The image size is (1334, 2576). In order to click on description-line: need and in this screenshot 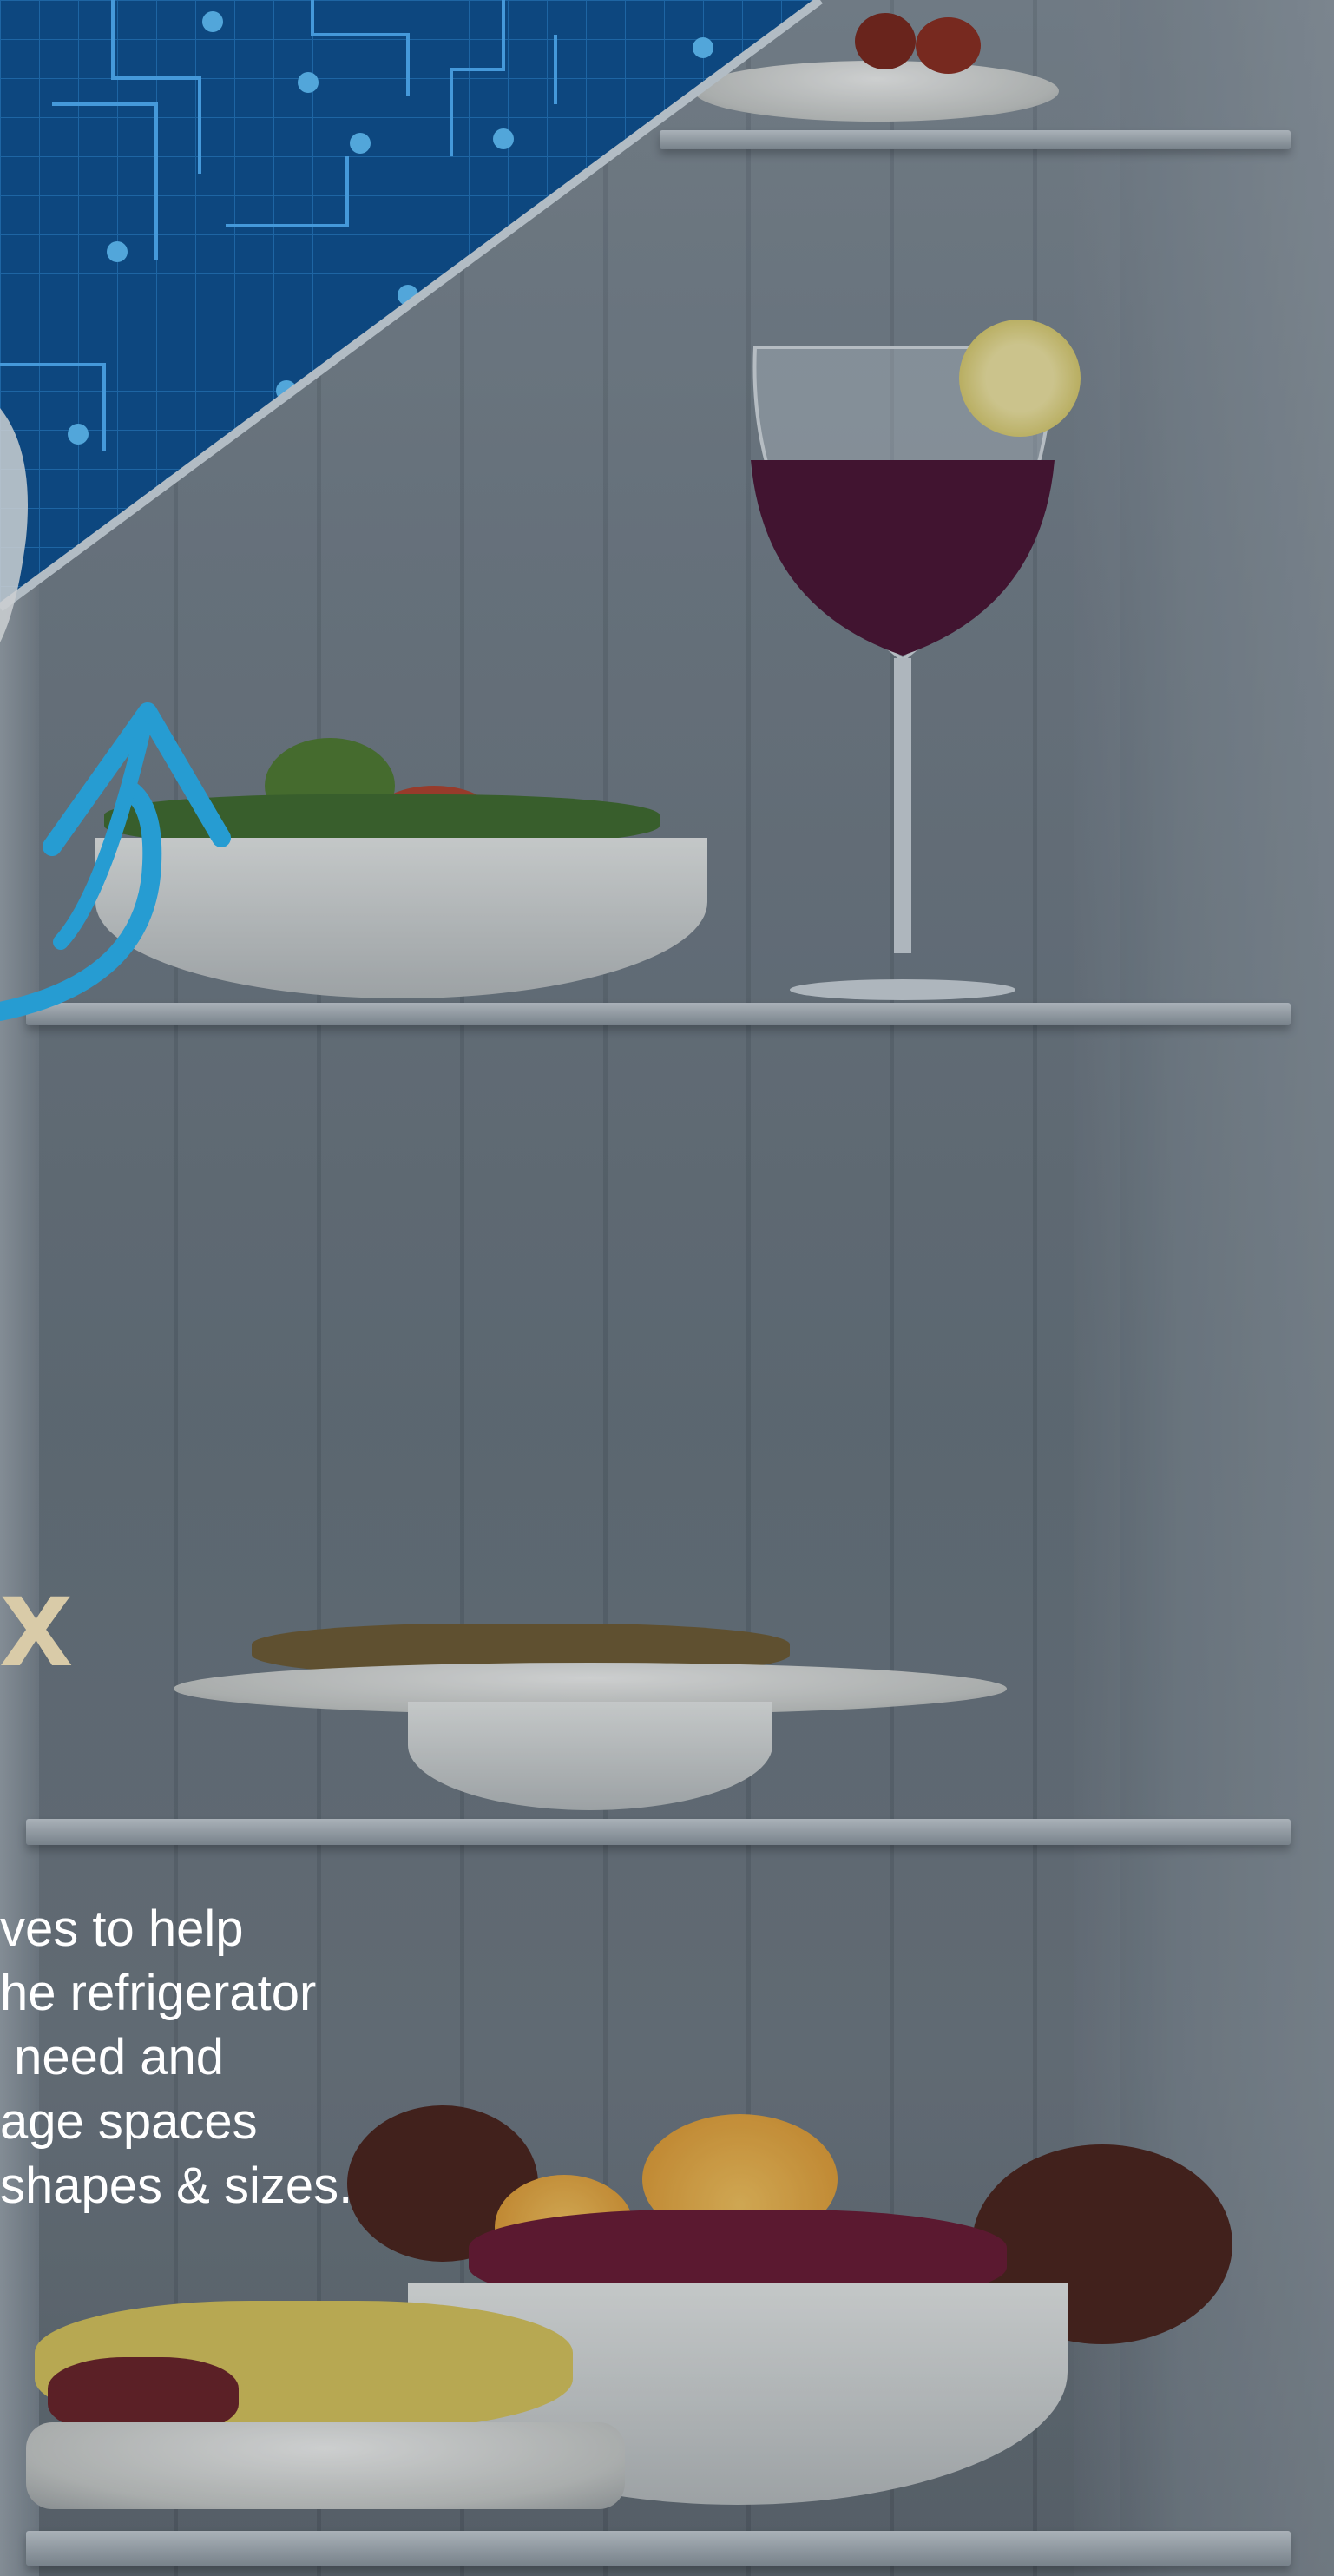, I will do `click(113, 2057)`.